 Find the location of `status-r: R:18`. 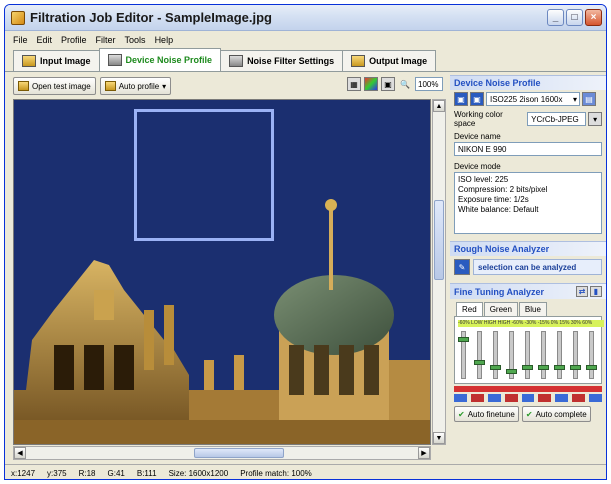

status-r: R:18 is located at coordinates (87, 473).